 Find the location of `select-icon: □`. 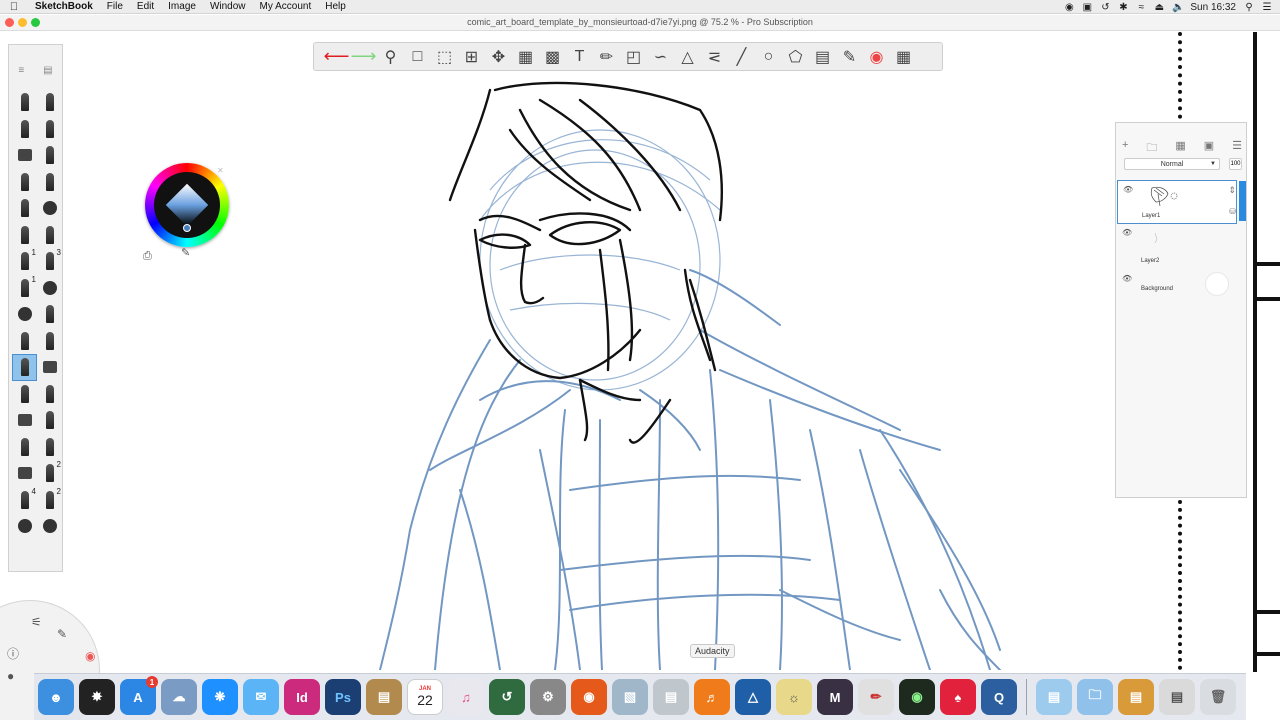

select-icon: □ is located at coordinates (417, 56).